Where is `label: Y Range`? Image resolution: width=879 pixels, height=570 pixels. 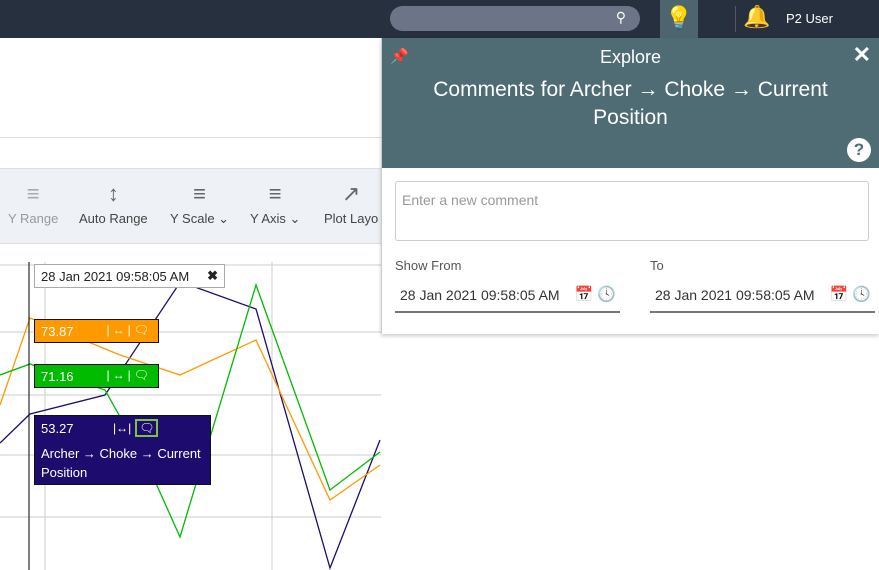
label: Y Range is located at coordinates (33, 218).